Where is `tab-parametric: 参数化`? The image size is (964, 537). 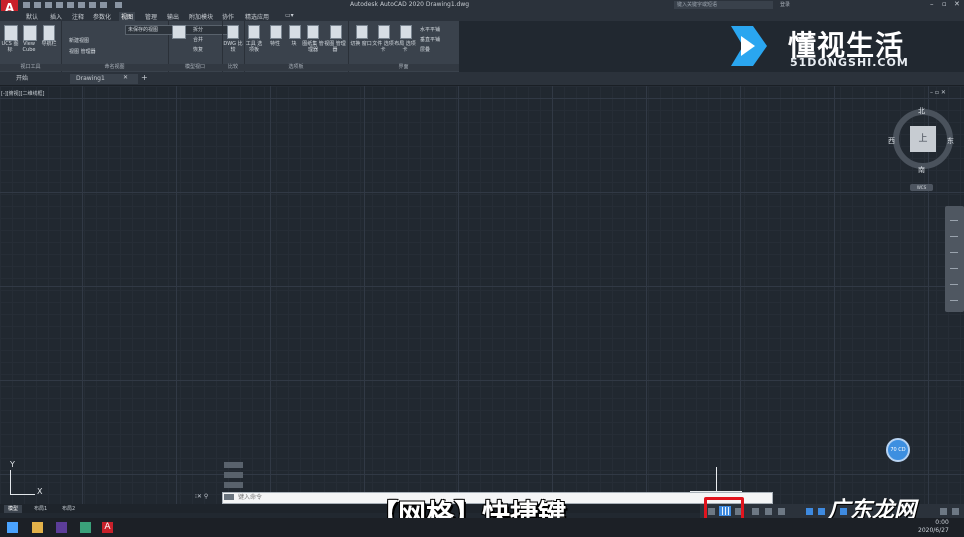
tab-parametric: 参数化 is located at coordinates (102, 16).